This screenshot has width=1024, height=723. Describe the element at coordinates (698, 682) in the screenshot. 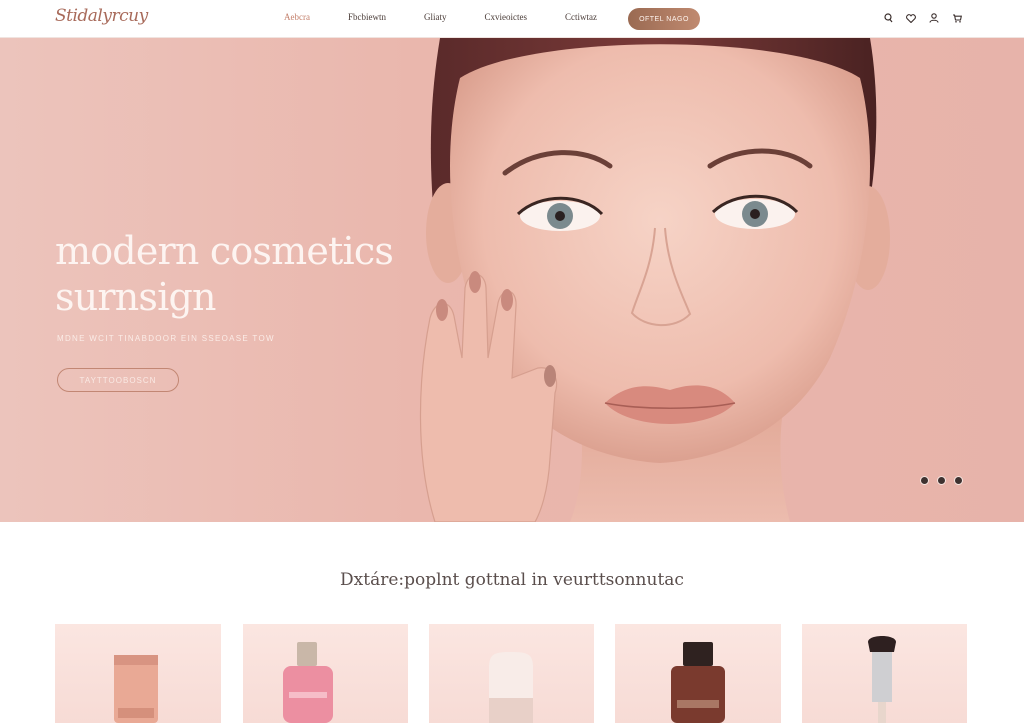

I see `product-image-serum-bottle` at that location.